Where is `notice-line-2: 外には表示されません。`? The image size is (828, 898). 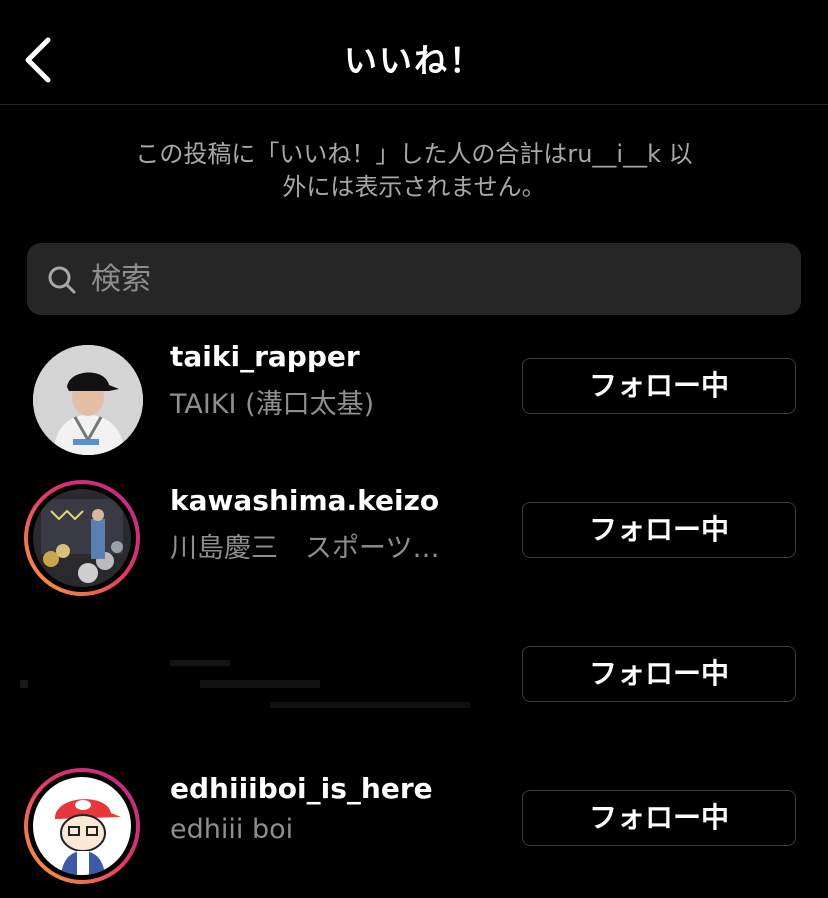
notice-line-2: 外には表示されません。 is located at coordinates (414, 187).